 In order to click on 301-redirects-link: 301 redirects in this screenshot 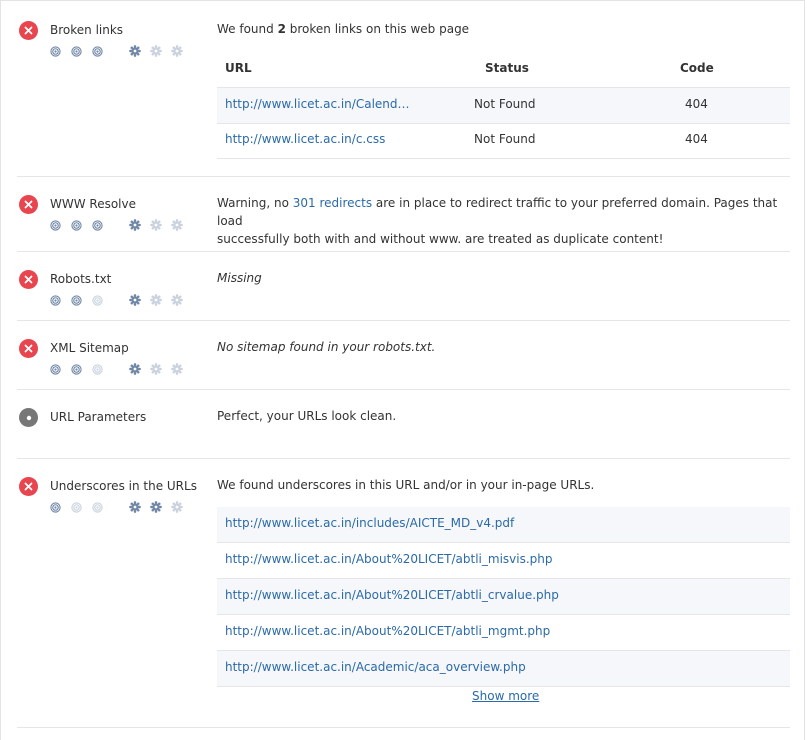, I will do `click(332, 203)`.